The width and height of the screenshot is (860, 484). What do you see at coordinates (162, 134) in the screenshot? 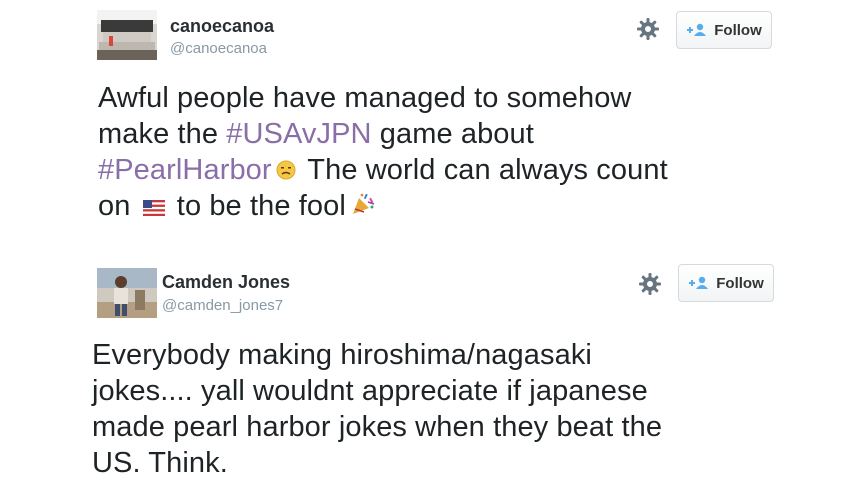
I see `text-segment: make the` at bounding box center [162, 134].